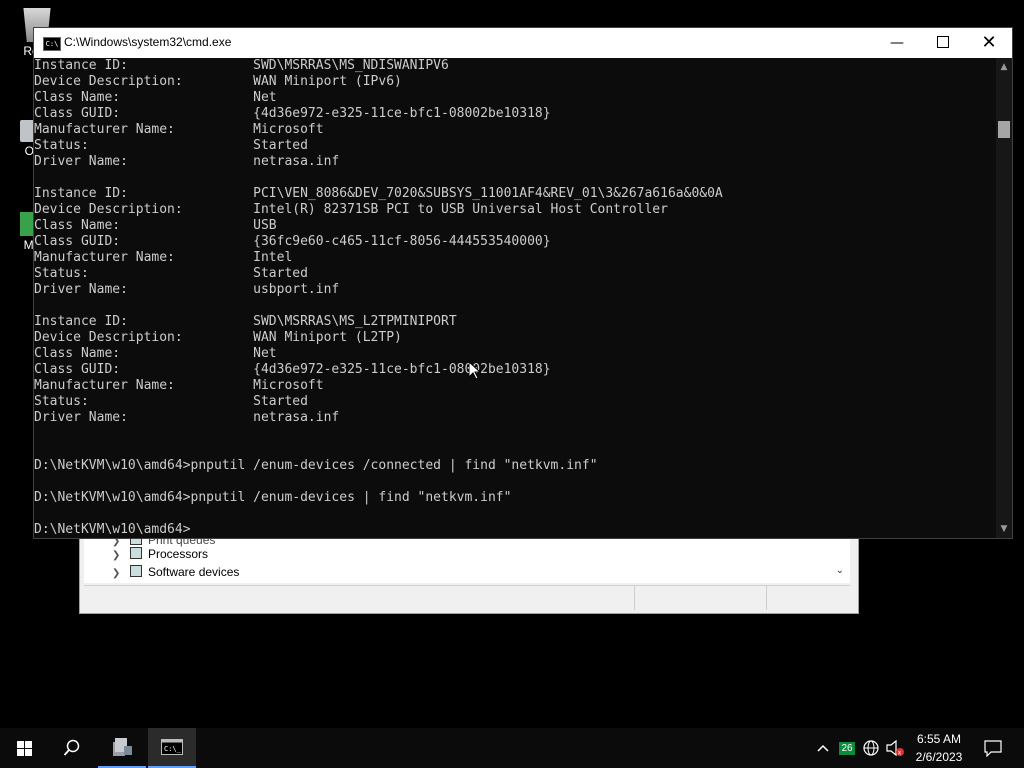 The width and height of the screenshot is (1024, 768). I want to click on network-button, so click(871, 748).